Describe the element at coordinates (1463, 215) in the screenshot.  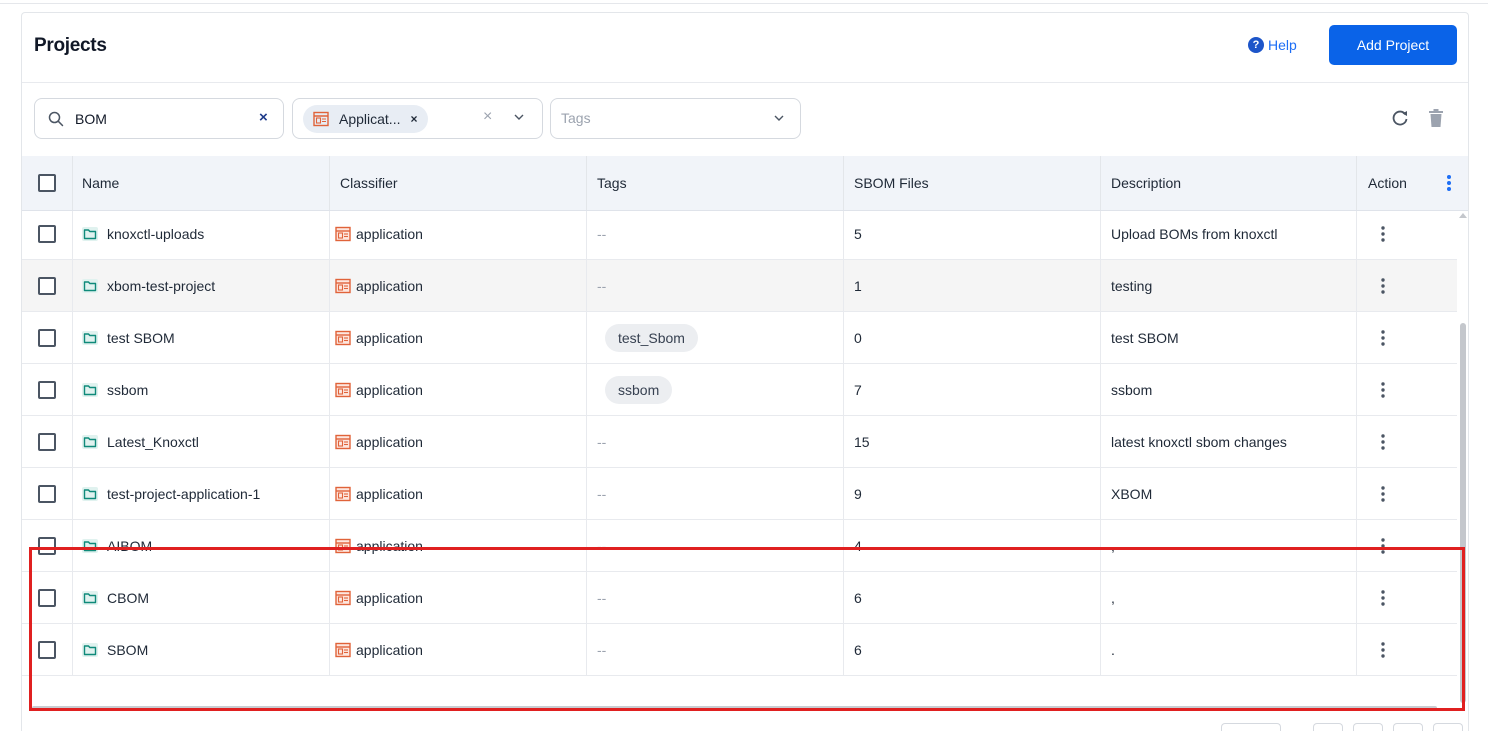
I see `scroll-up-arrow` at that location.